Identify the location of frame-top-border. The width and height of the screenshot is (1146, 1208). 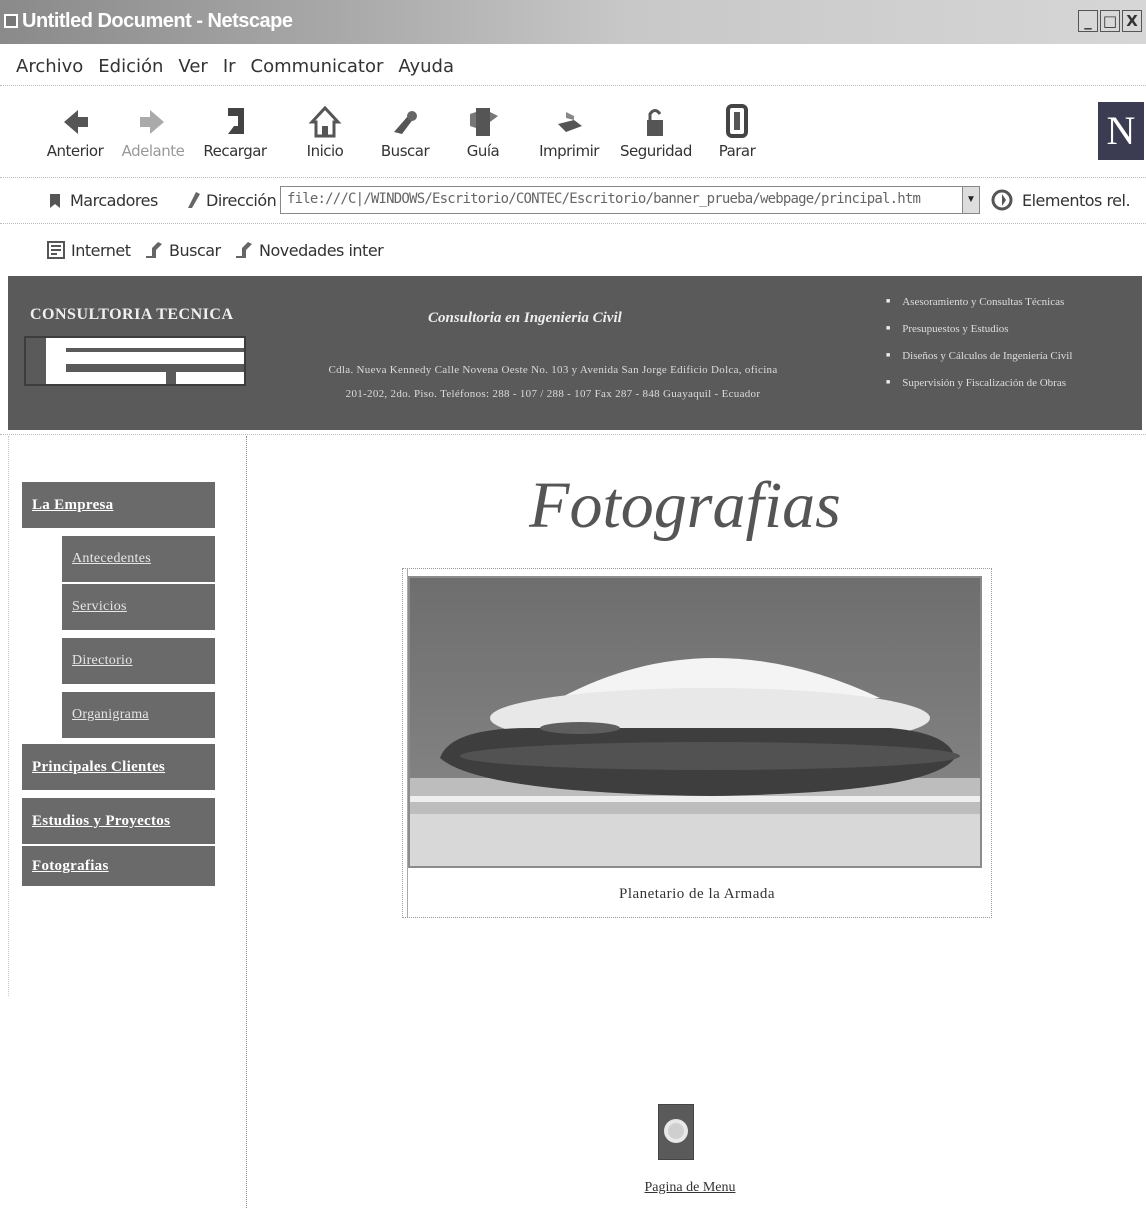
(573, 434).